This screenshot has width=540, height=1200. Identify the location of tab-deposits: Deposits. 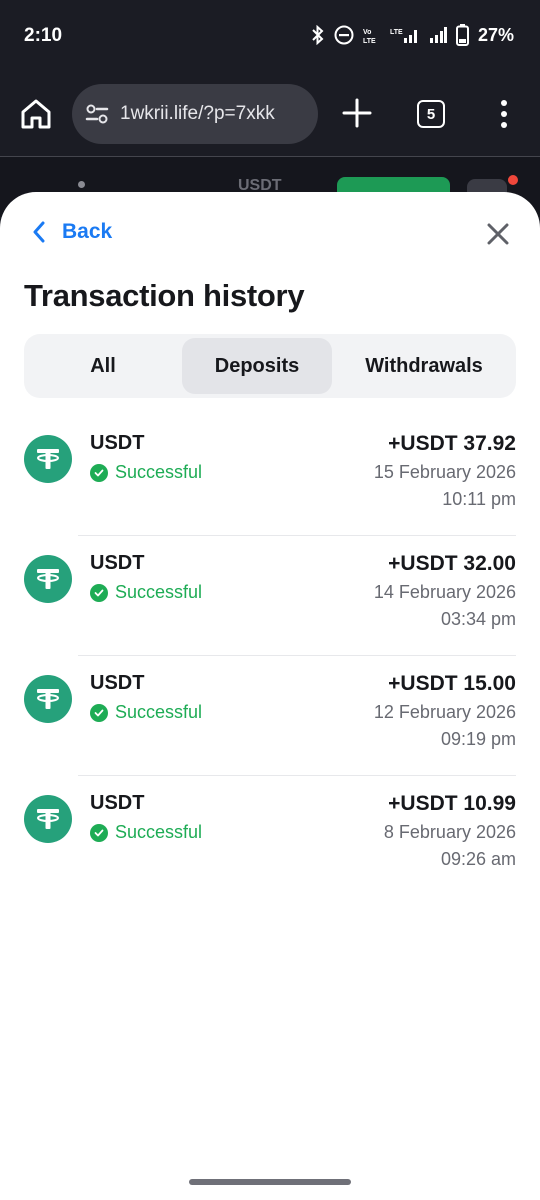
(257, 366).